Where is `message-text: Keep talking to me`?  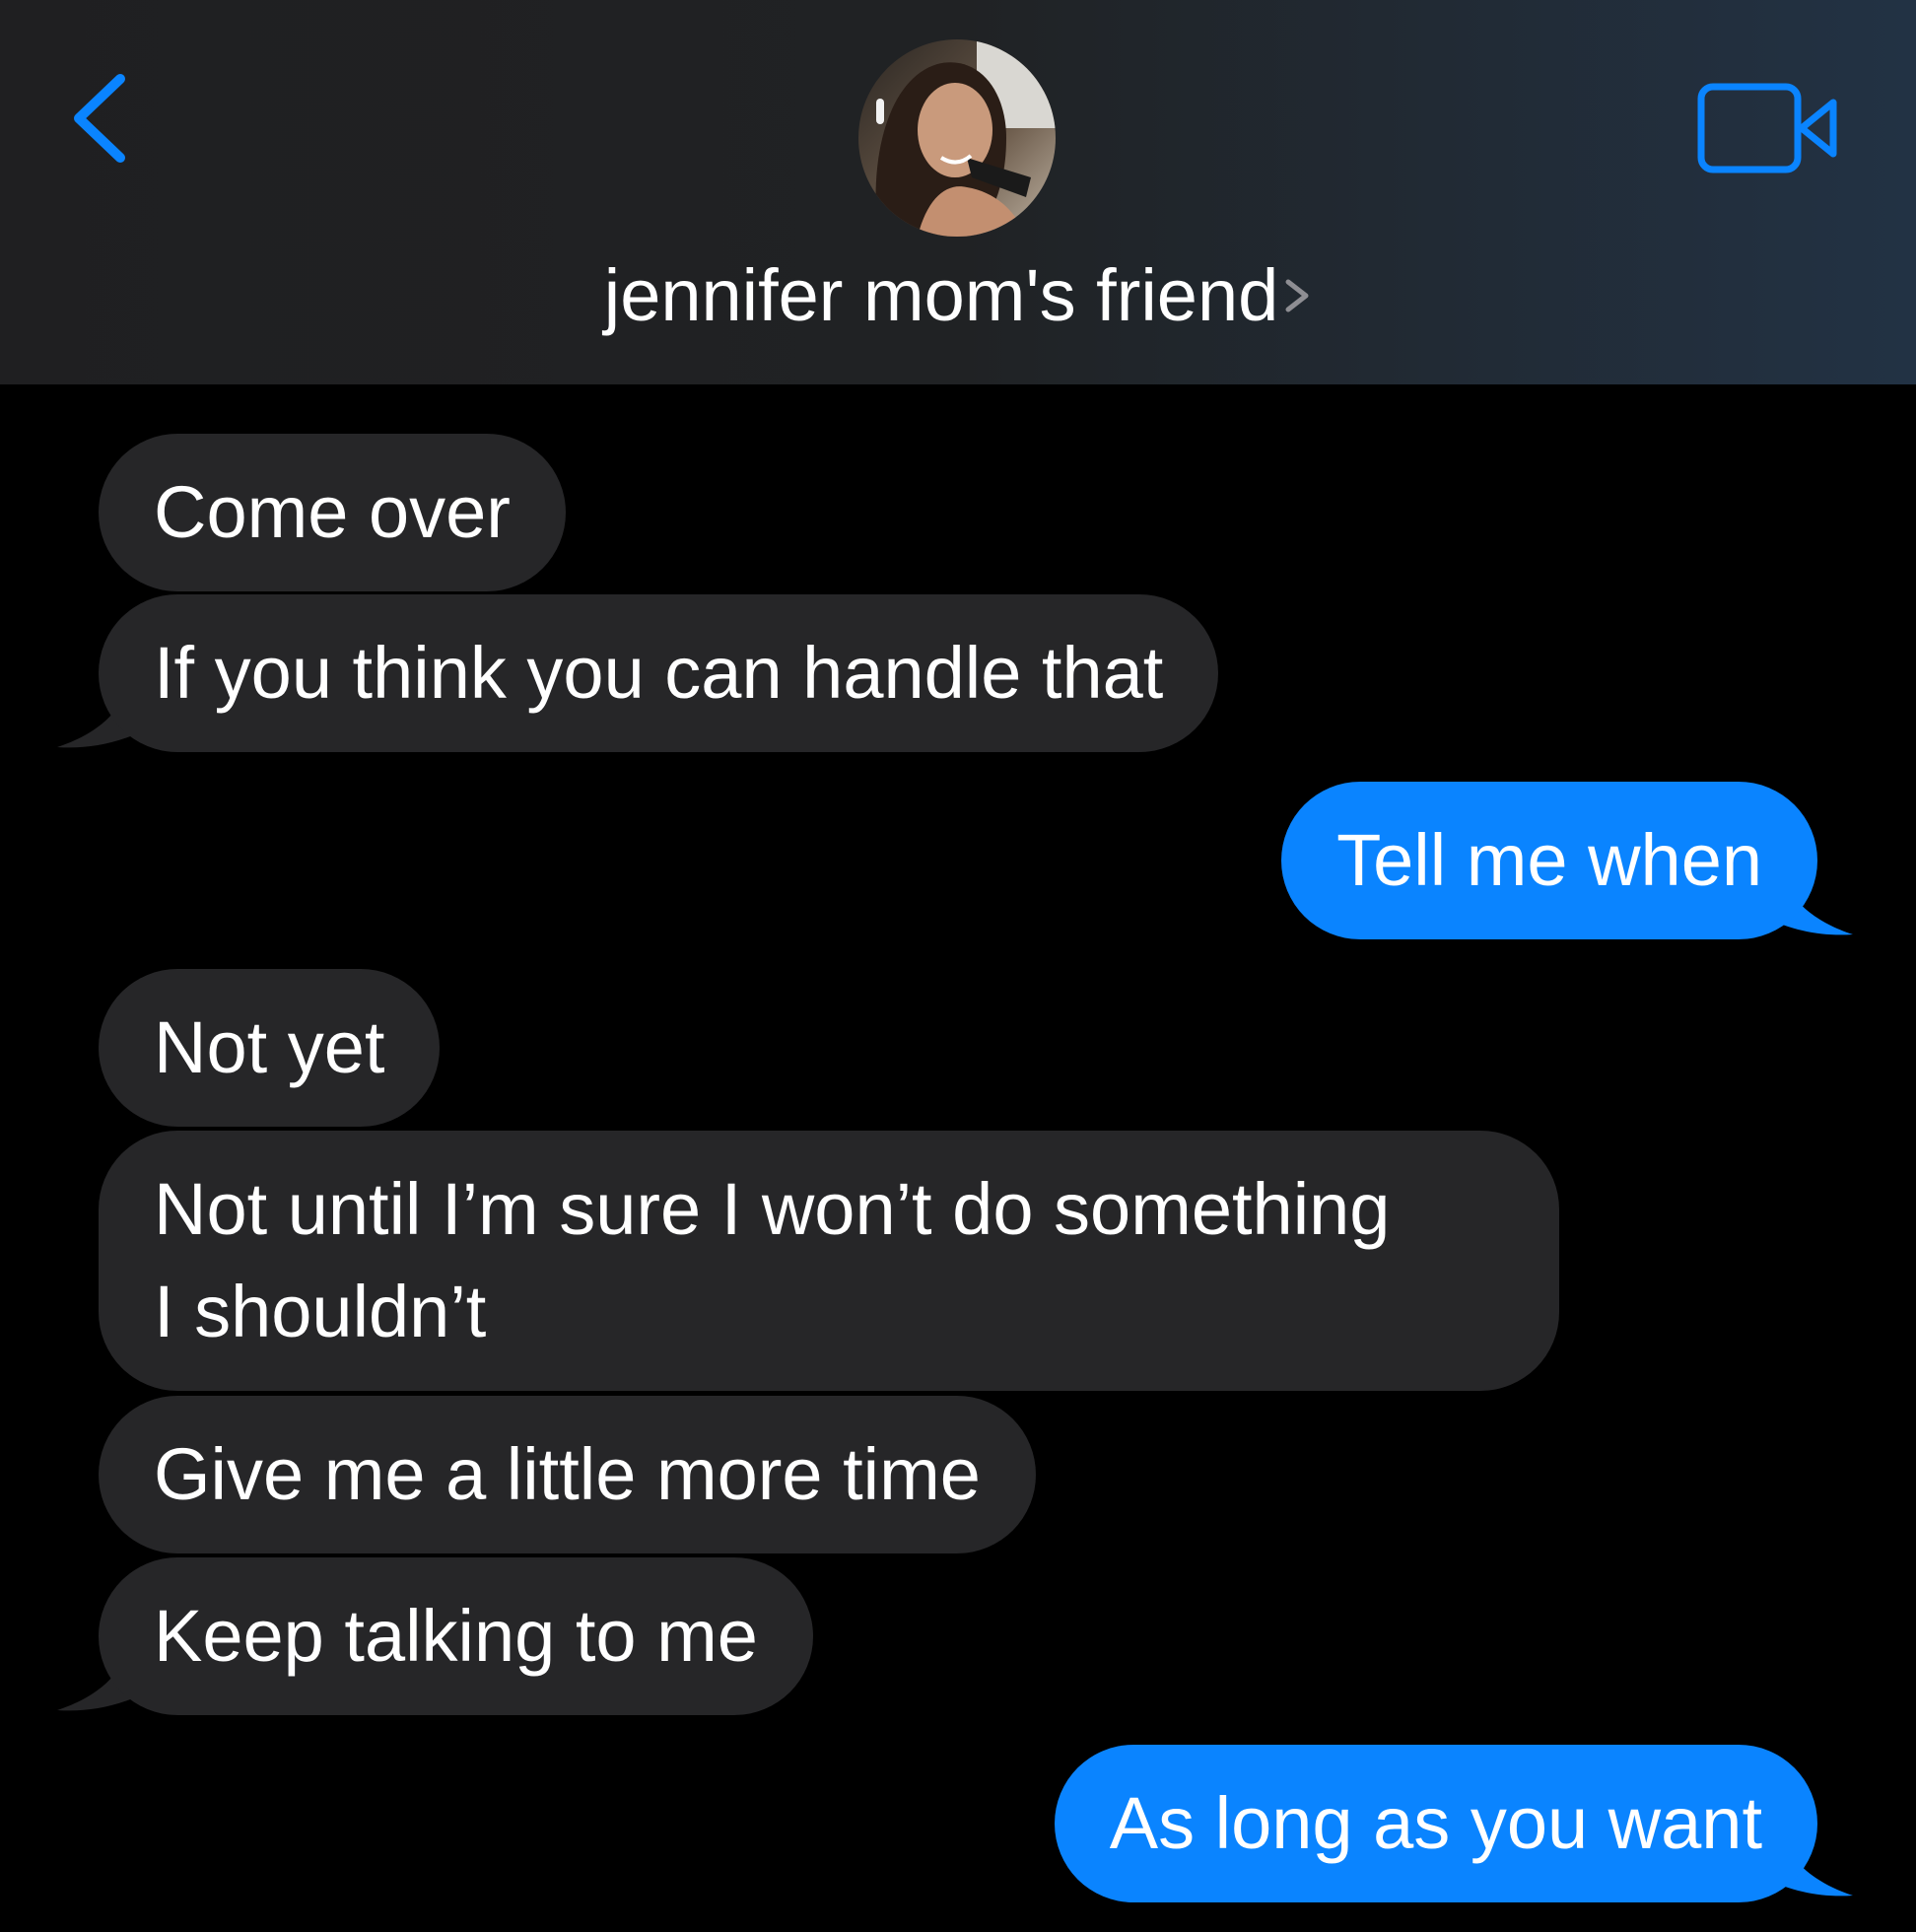 message-text: Keep talking to me is located at coordinates (456, 1636).